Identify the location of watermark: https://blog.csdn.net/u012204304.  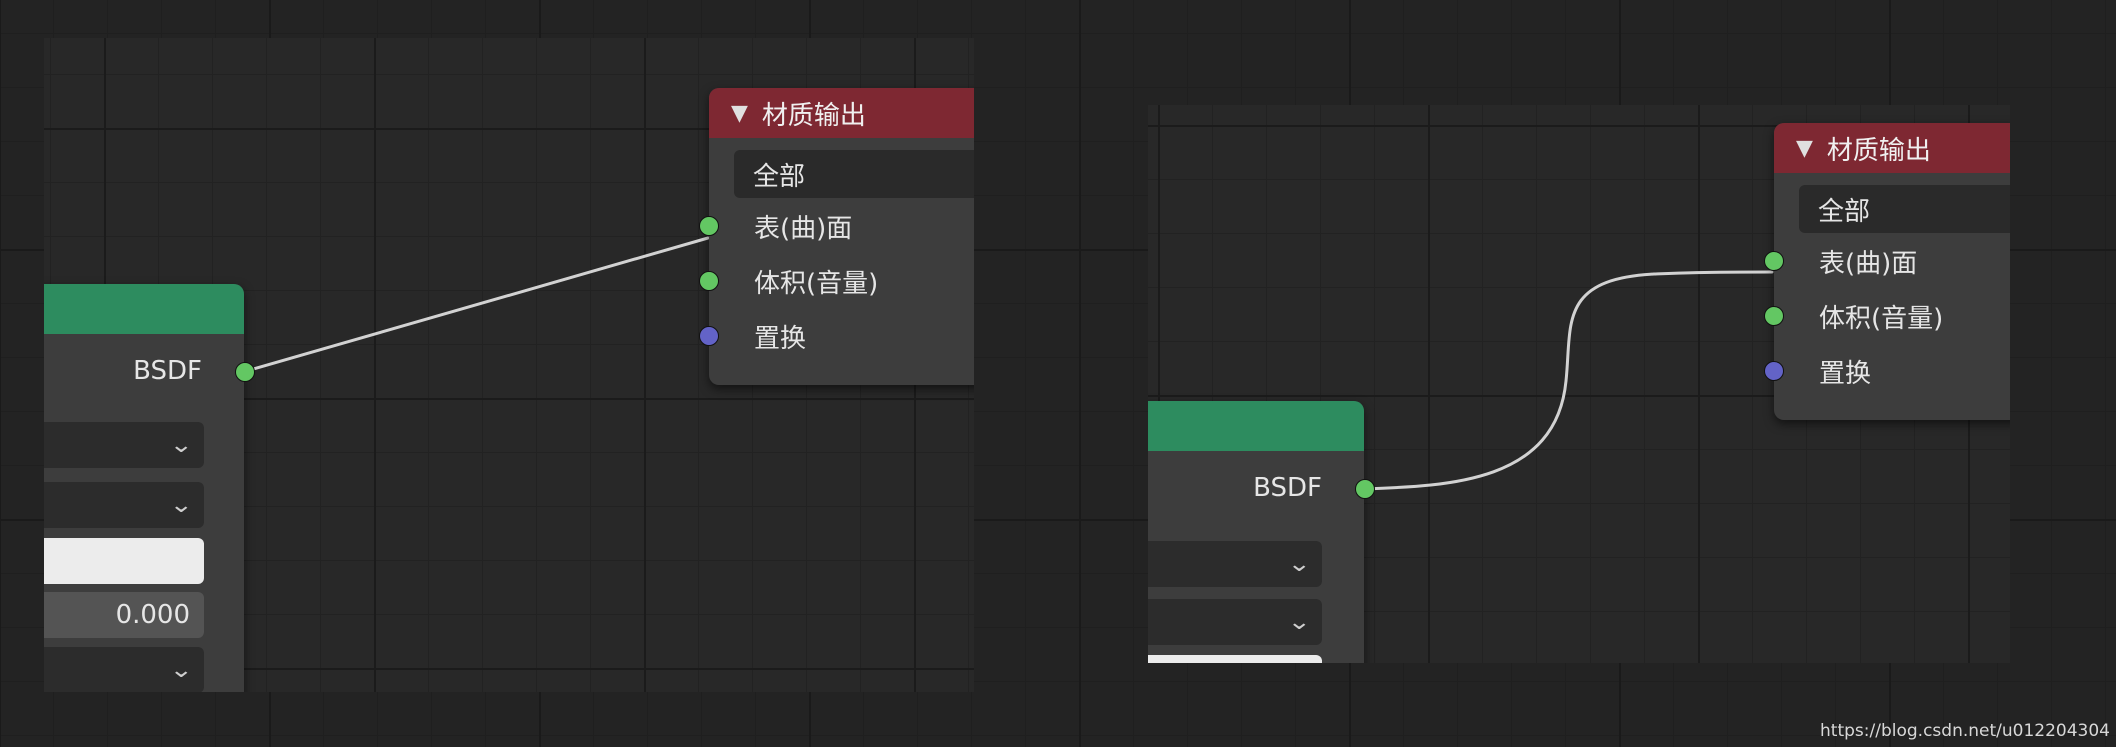
(1965, 731).